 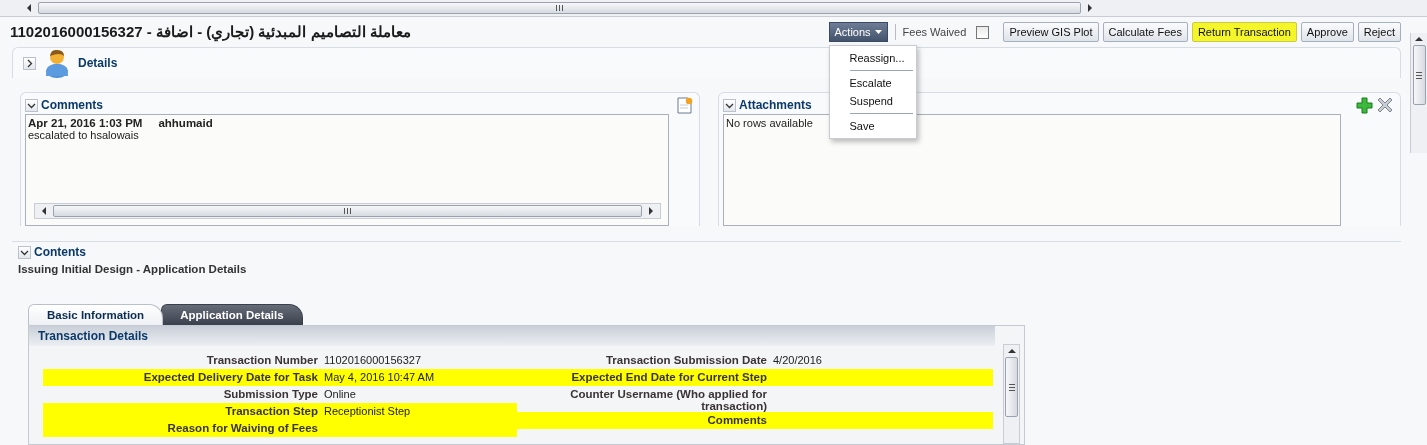 I want to click on page-title: معاملة التصاميم المبدئية (تجاري) - اضافة - 1102016000156327, so click(x=210, y=32).